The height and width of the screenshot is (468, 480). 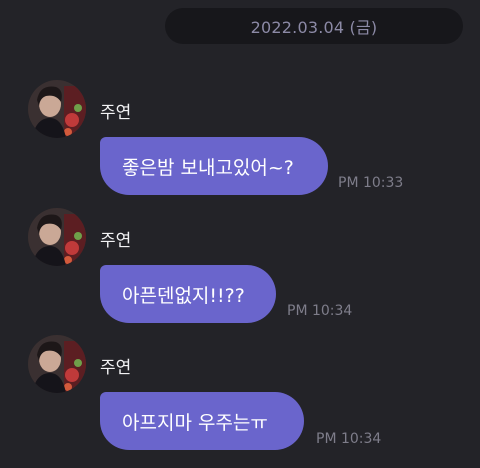 I want to click on message-bubble: 좋은밤 보내고있어~?, so click(x=214, y=166).